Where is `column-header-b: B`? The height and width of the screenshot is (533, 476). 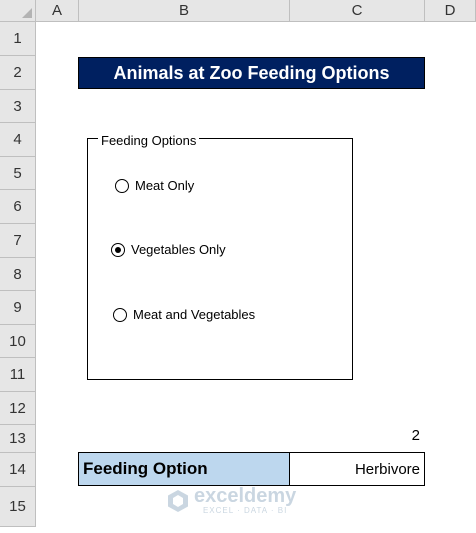
column-header-b: B is located at coordinates (184, 11).